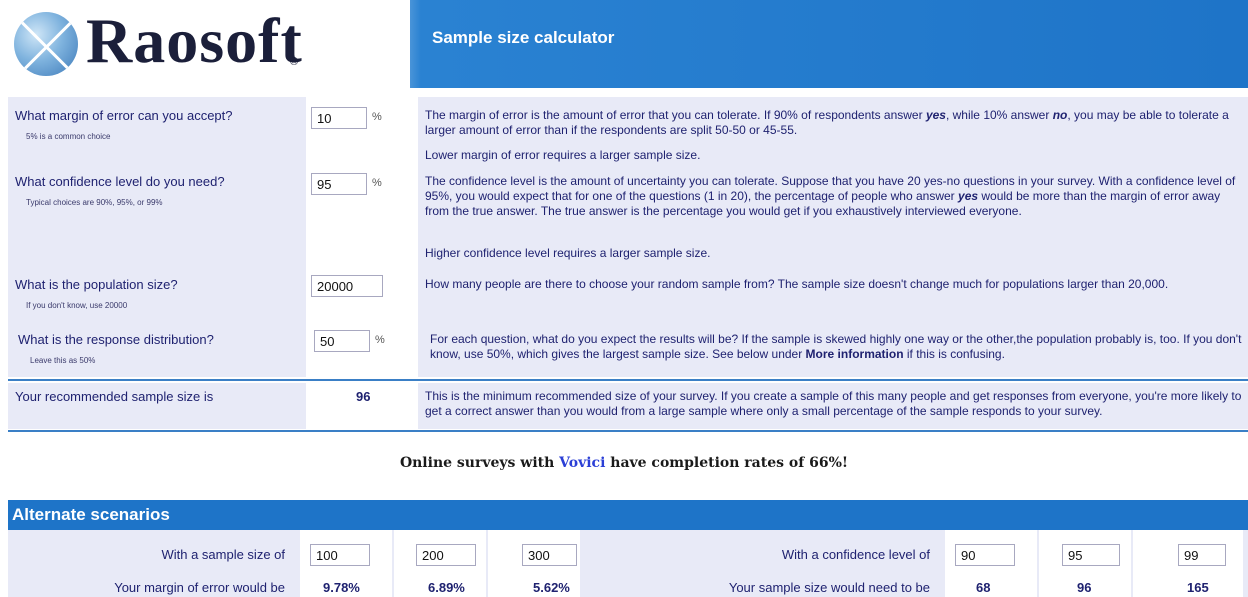 Image resolution: width=1248 pixels, height=597 pixels. What do you see at coordinates (77, 305) in the screenshot?
I see `population-hint: If you don't know, use 20000` at bounding box center [77, 305].